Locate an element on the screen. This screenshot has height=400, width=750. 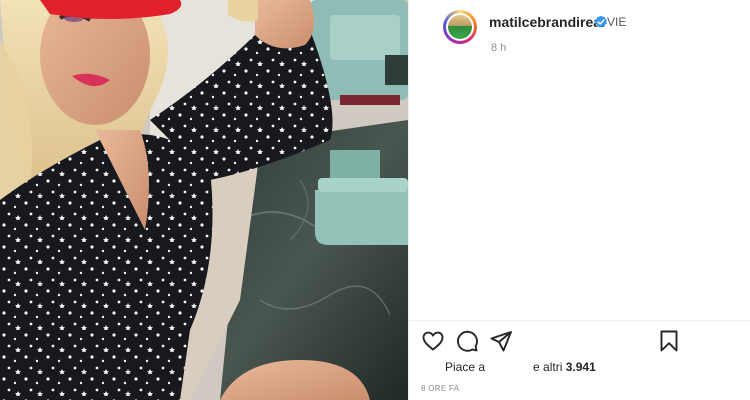
post-time-long: 8 ORE FA is located at coordinates (440, 388).